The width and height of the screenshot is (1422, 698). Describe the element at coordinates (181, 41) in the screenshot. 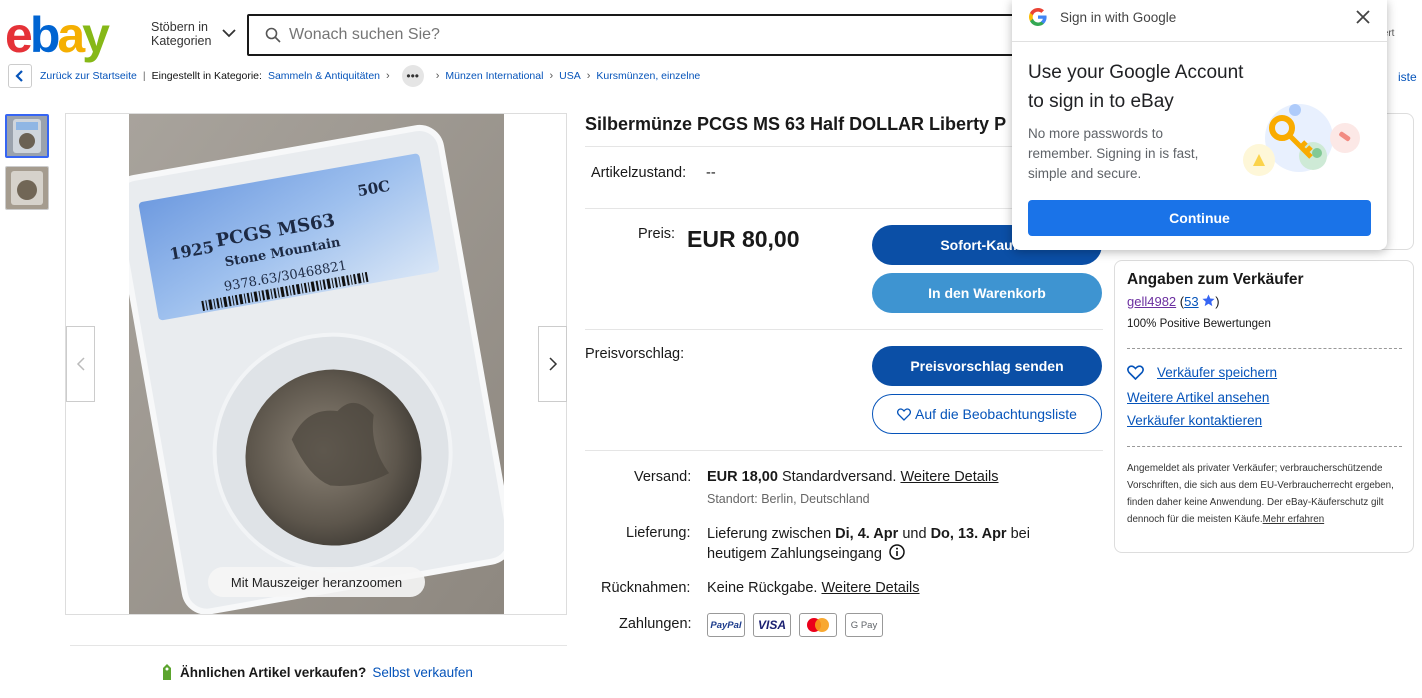

I see `browse-line2: Kategorien` at that location.